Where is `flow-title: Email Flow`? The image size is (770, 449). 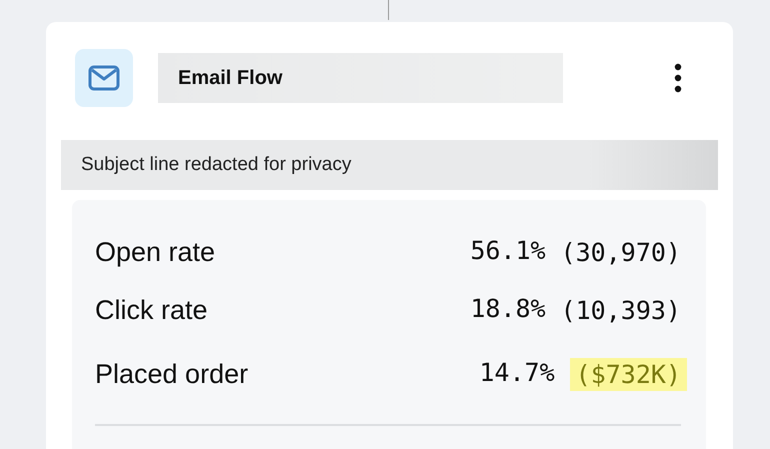
flow-title: Email Flow is located at coordinates (360, 78).